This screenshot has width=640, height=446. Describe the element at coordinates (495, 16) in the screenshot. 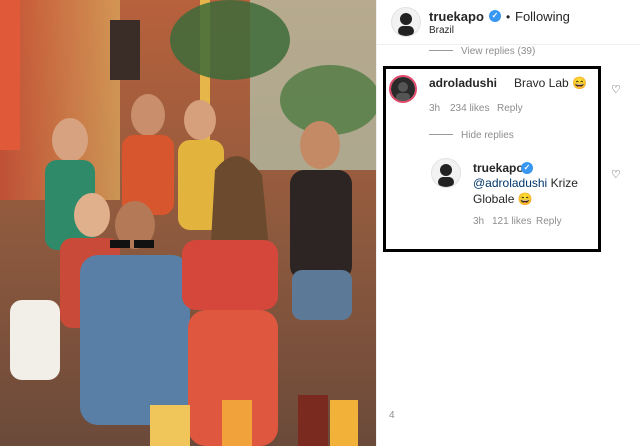

I see `verified-badge-icon: ✓` at that location.